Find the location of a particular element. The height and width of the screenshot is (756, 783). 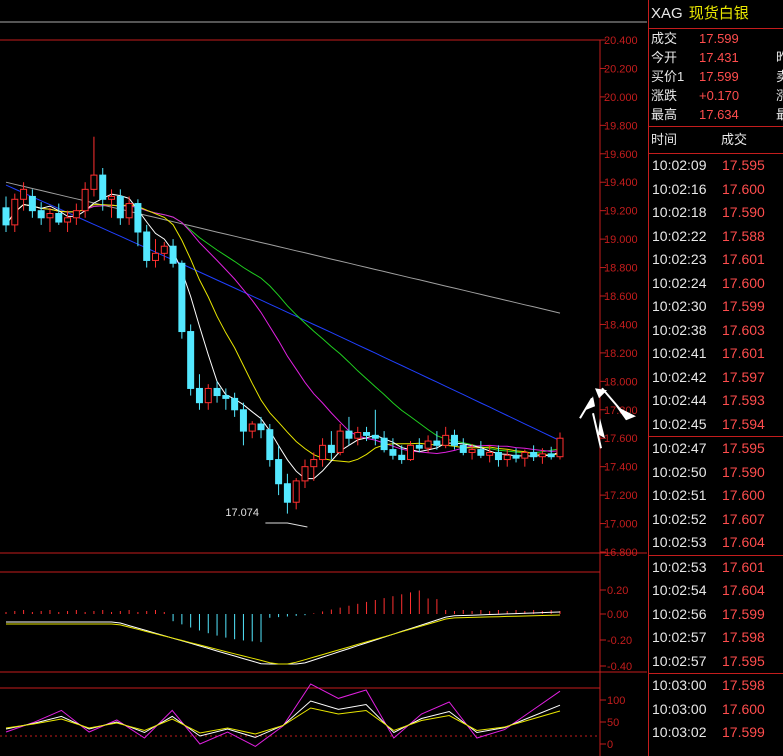

quote-row-bid: 买价1 17.599 卖 is located at coordinates (717, 76).